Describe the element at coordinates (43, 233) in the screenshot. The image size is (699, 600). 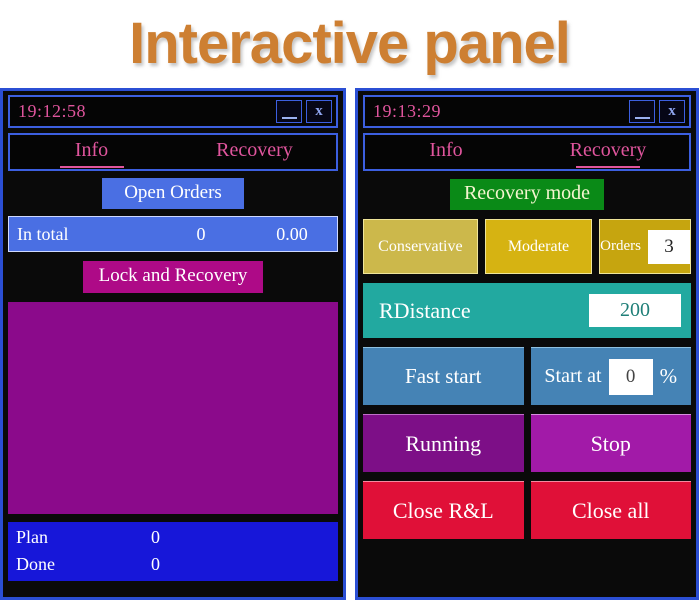
I see `in-total-label: In total` at that location.